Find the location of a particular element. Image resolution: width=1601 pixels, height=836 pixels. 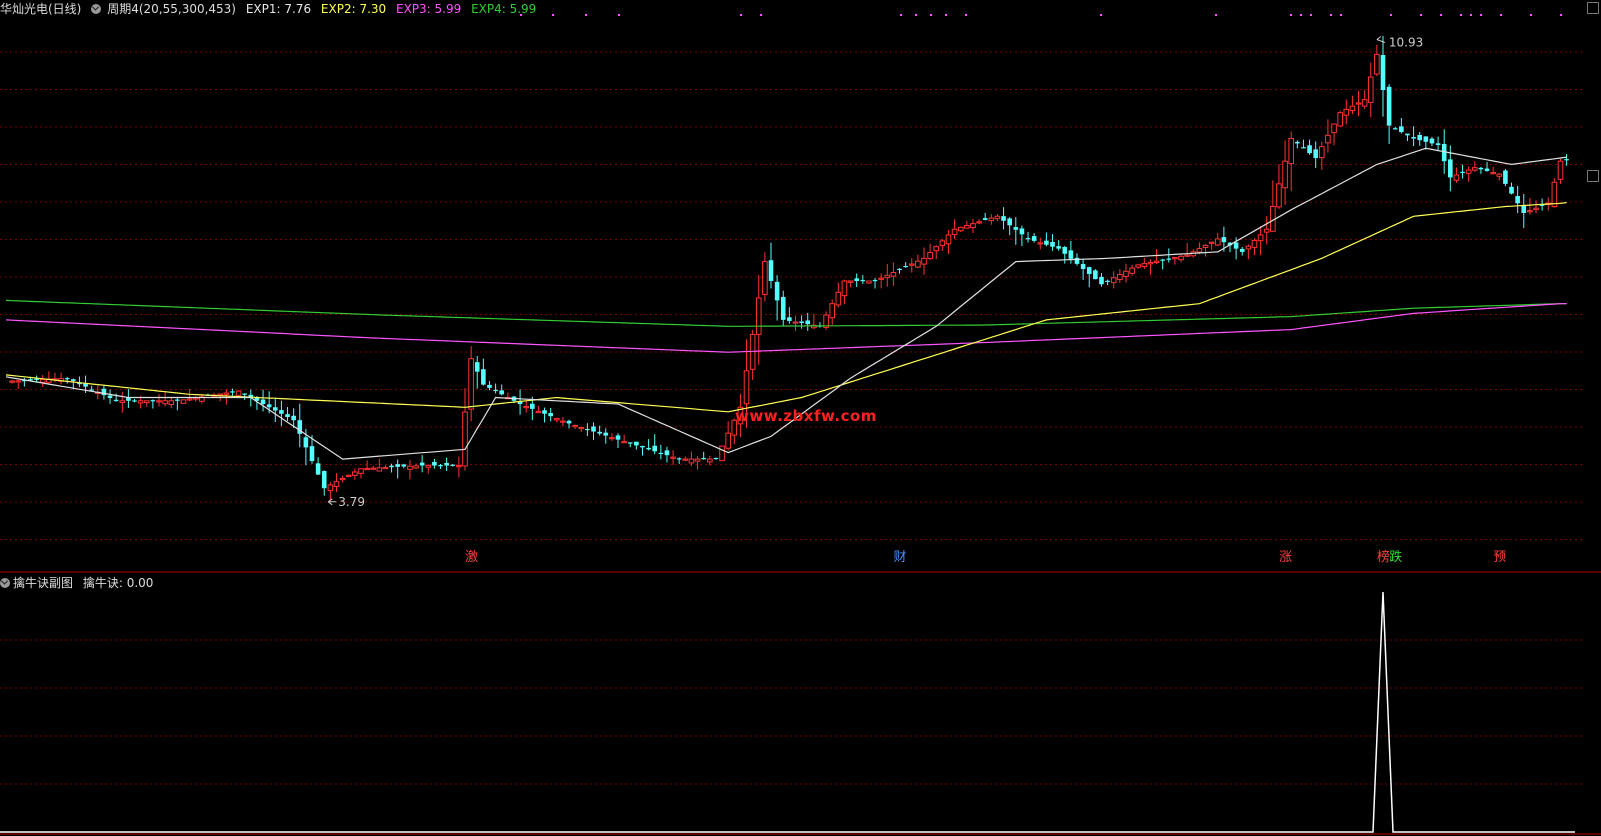

sub-chart-header: 擒牛诀副图 擒牛诀: 0.00 is located at coordinates (76, 582).